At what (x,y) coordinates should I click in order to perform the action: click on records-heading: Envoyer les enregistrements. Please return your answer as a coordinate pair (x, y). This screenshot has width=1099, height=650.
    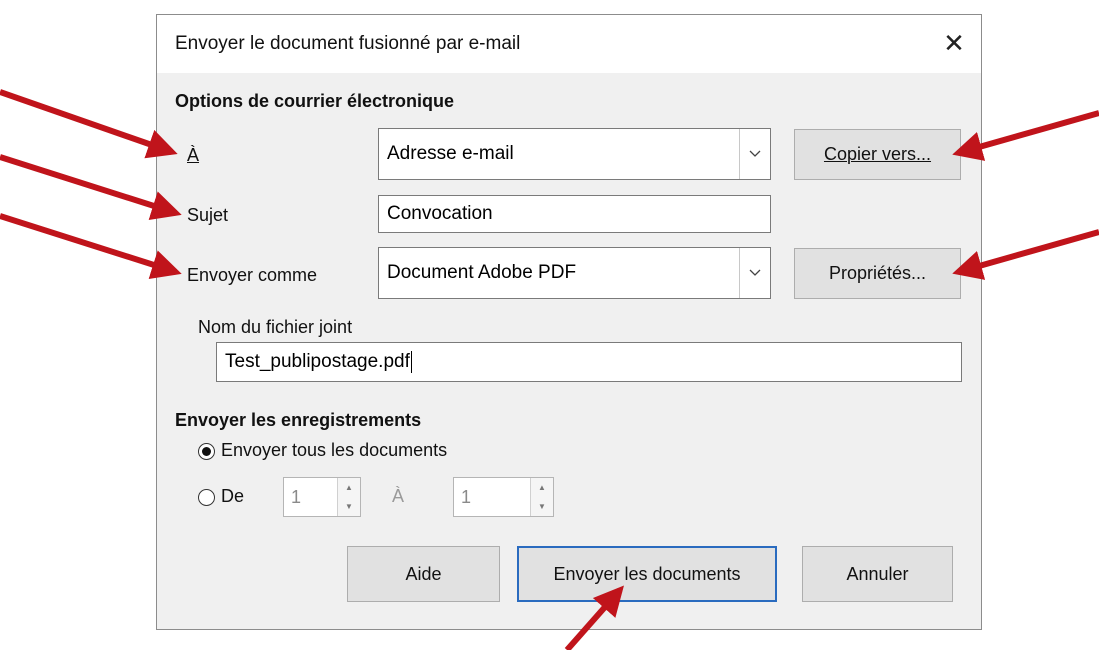
    Looking at the image, I should click on (298, 420).